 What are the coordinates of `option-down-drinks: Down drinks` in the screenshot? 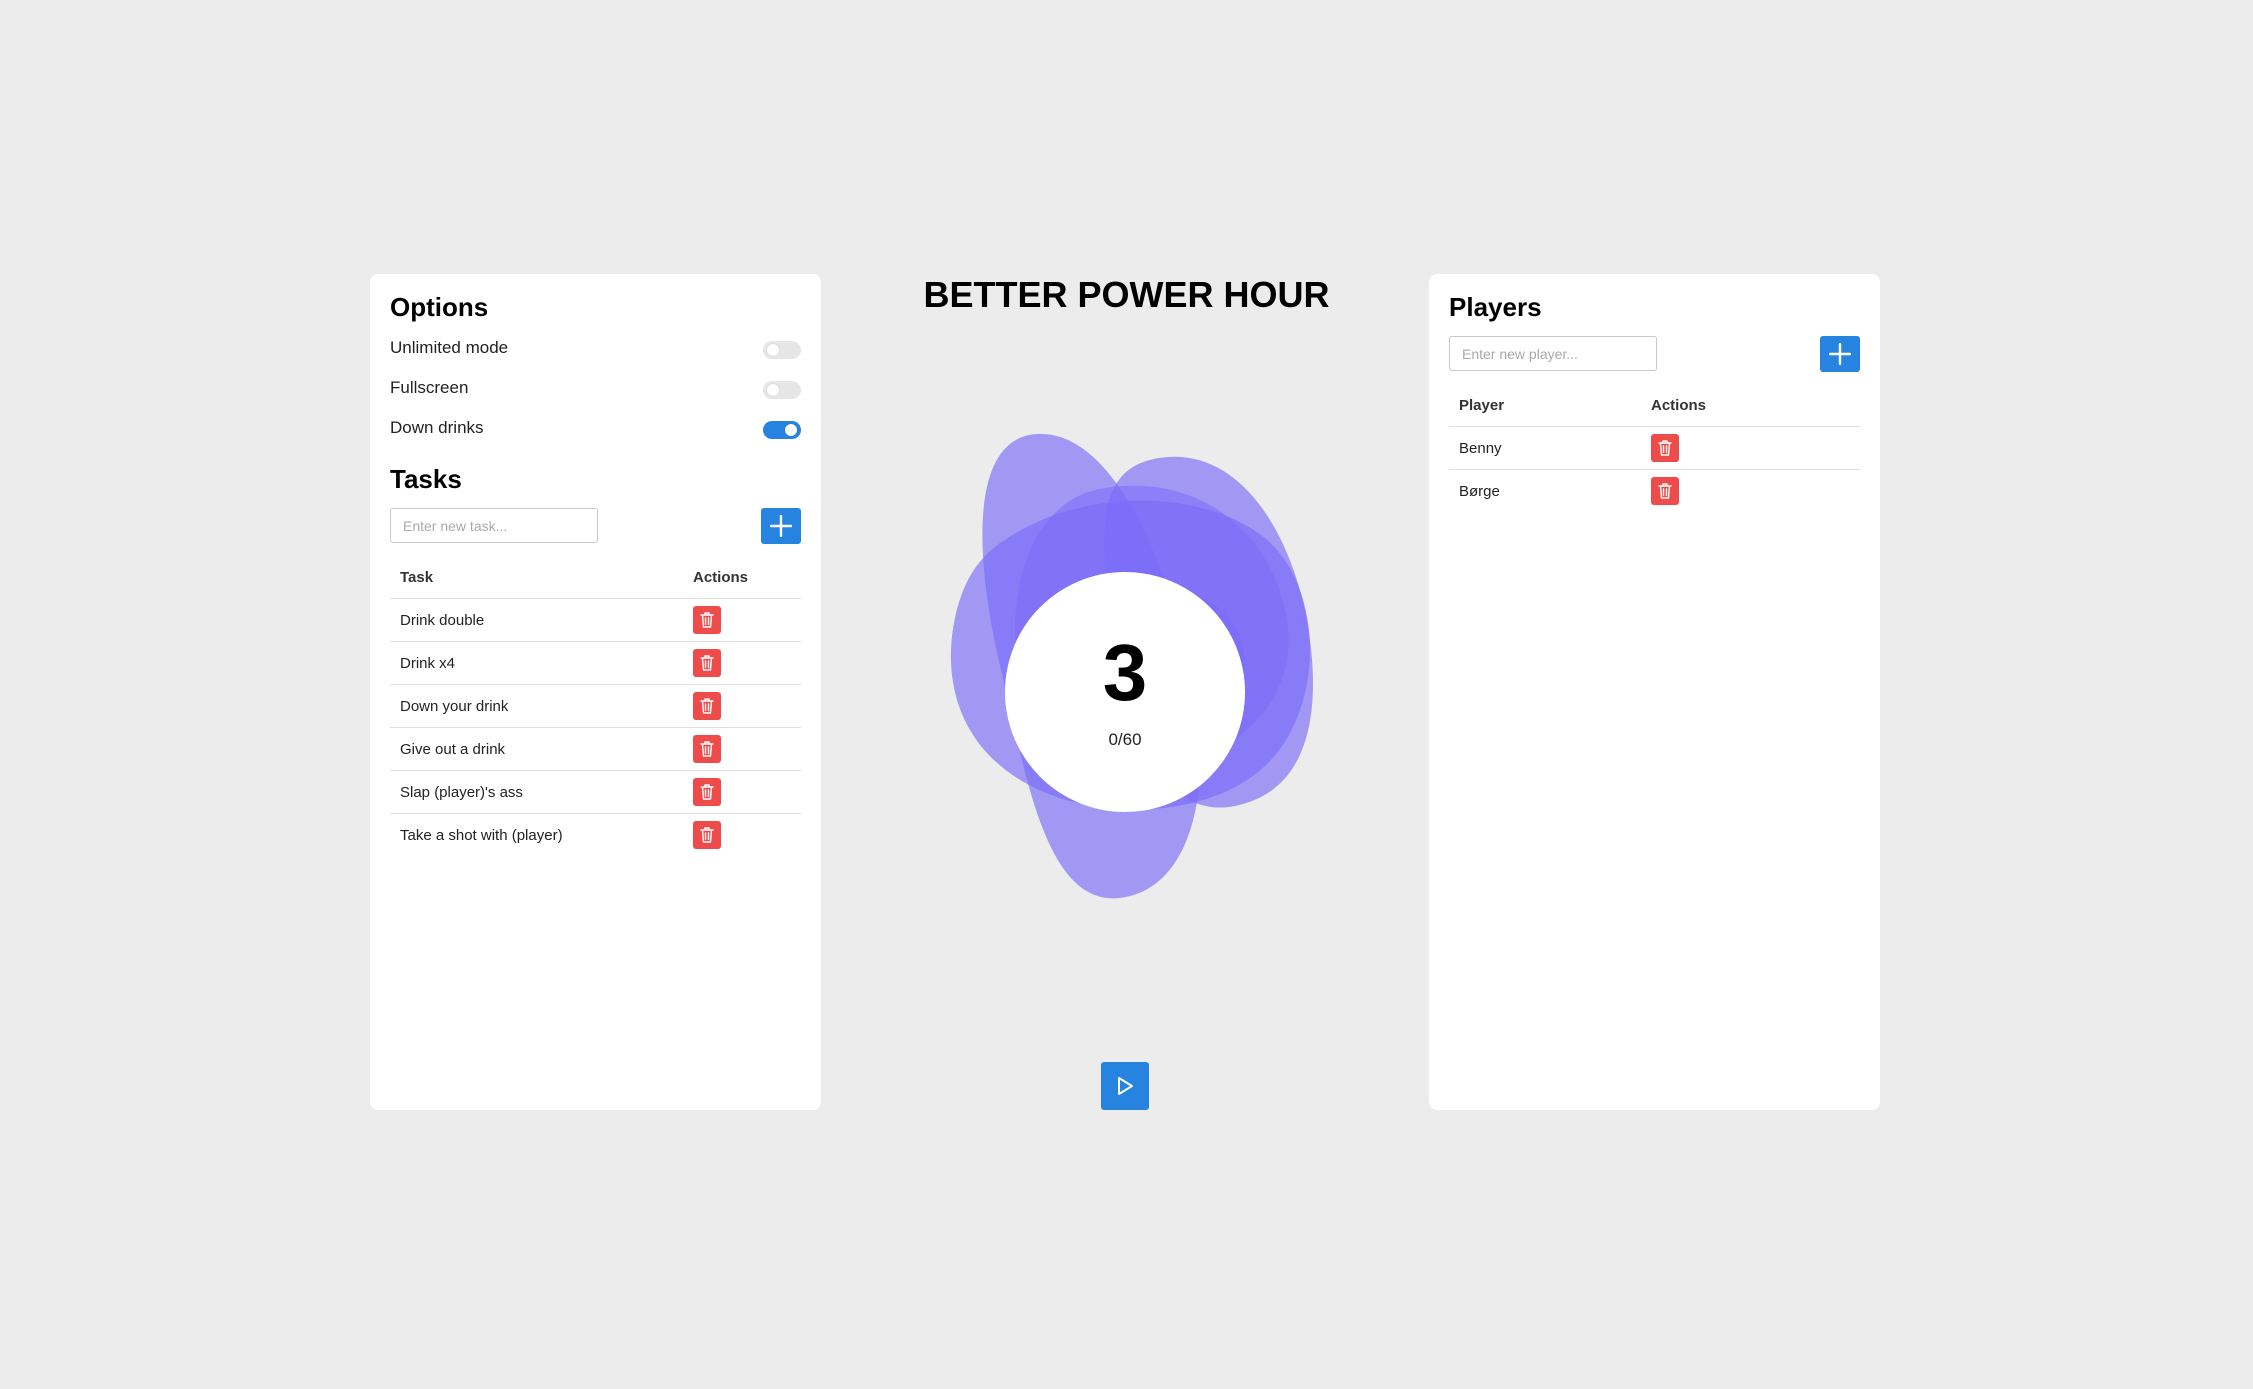 It's located at (595, 428).